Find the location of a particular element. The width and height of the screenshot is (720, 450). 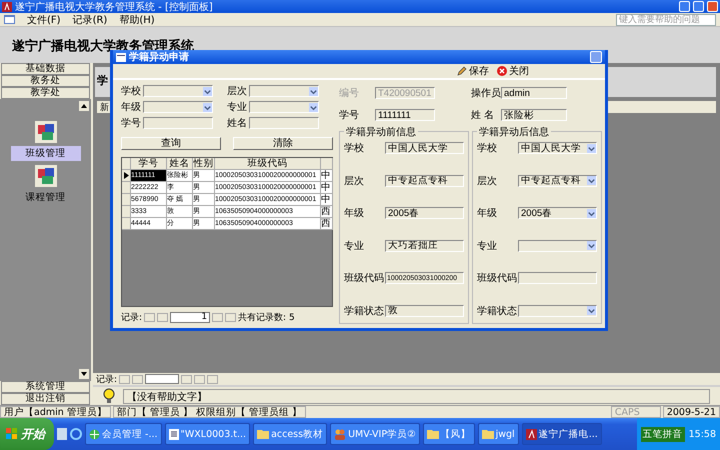

caps-indicator: CAPS is located at coordinates (635, 412).